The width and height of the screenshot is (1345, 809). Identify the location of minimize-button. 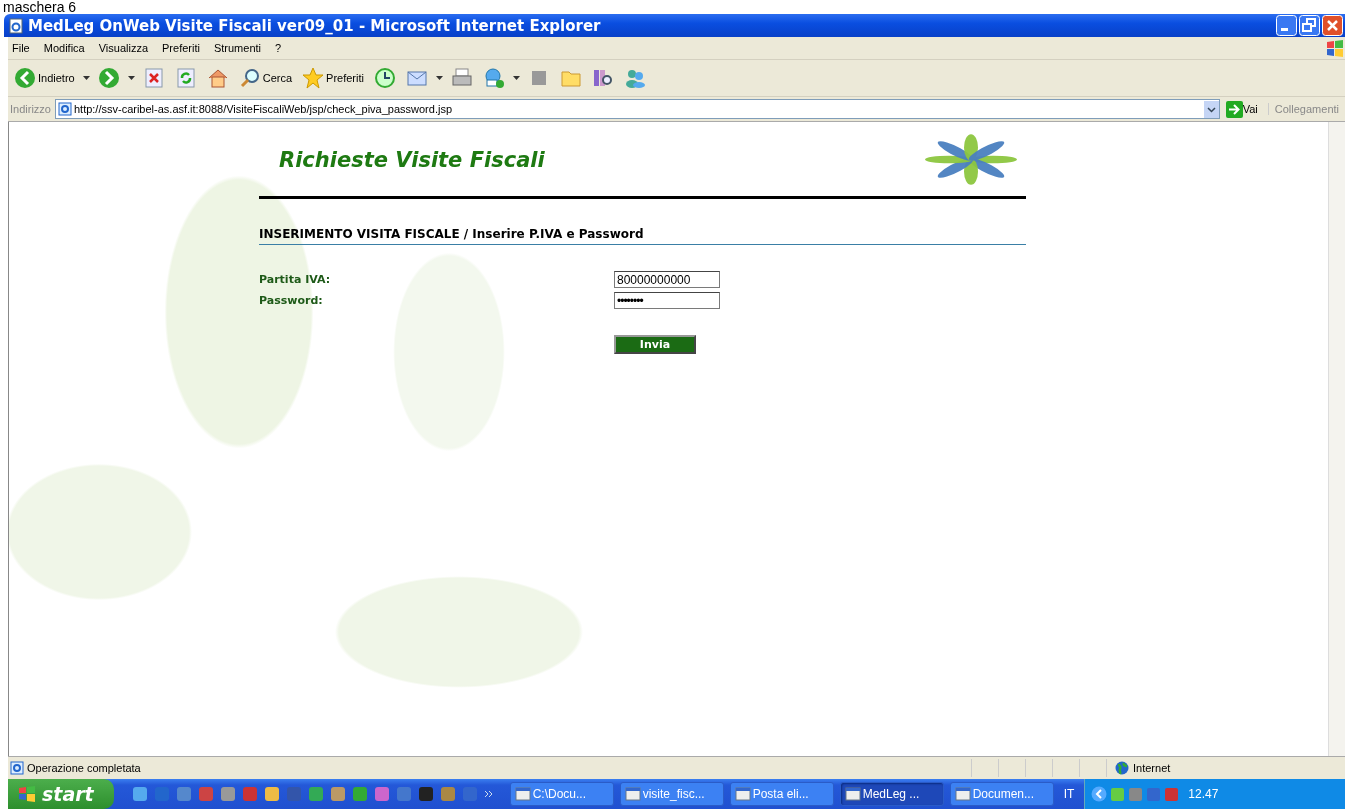
(1286, 25).